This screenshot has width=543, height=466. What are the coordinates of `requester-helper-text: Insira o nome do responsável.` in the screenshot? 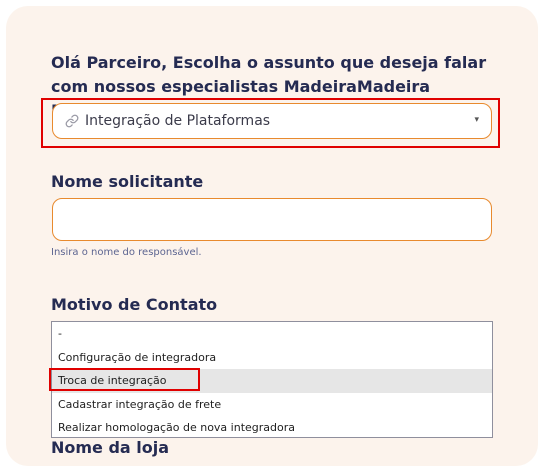 It's located at (126, 252).